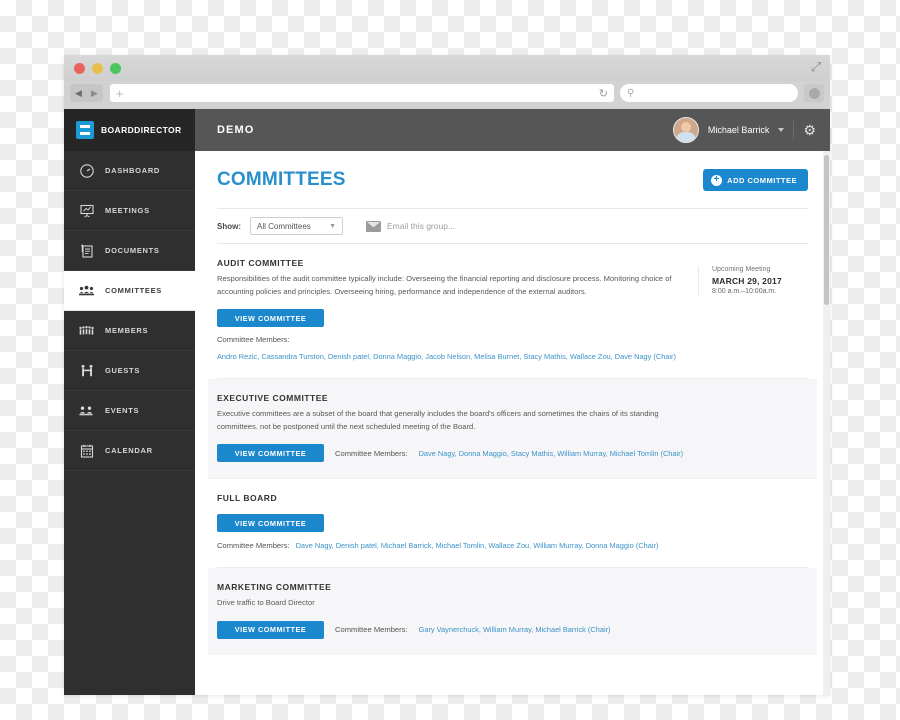  What do you see at coordinates (709, 93) in the screenshot?
I see `search-input: ⚲` at bounding box center [709, 93].